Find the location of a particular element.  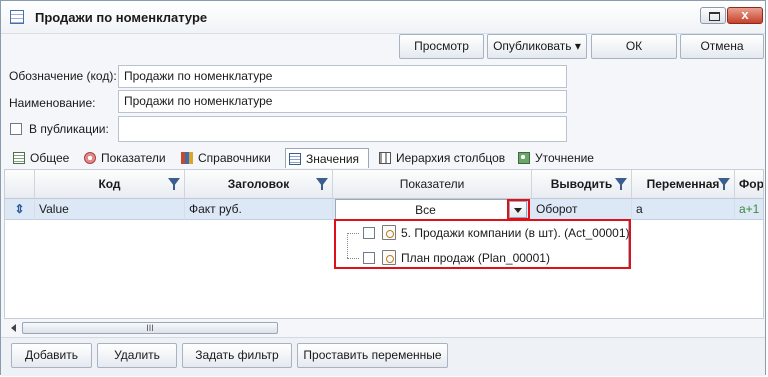

publication-input is located at coordinates (342, 129).